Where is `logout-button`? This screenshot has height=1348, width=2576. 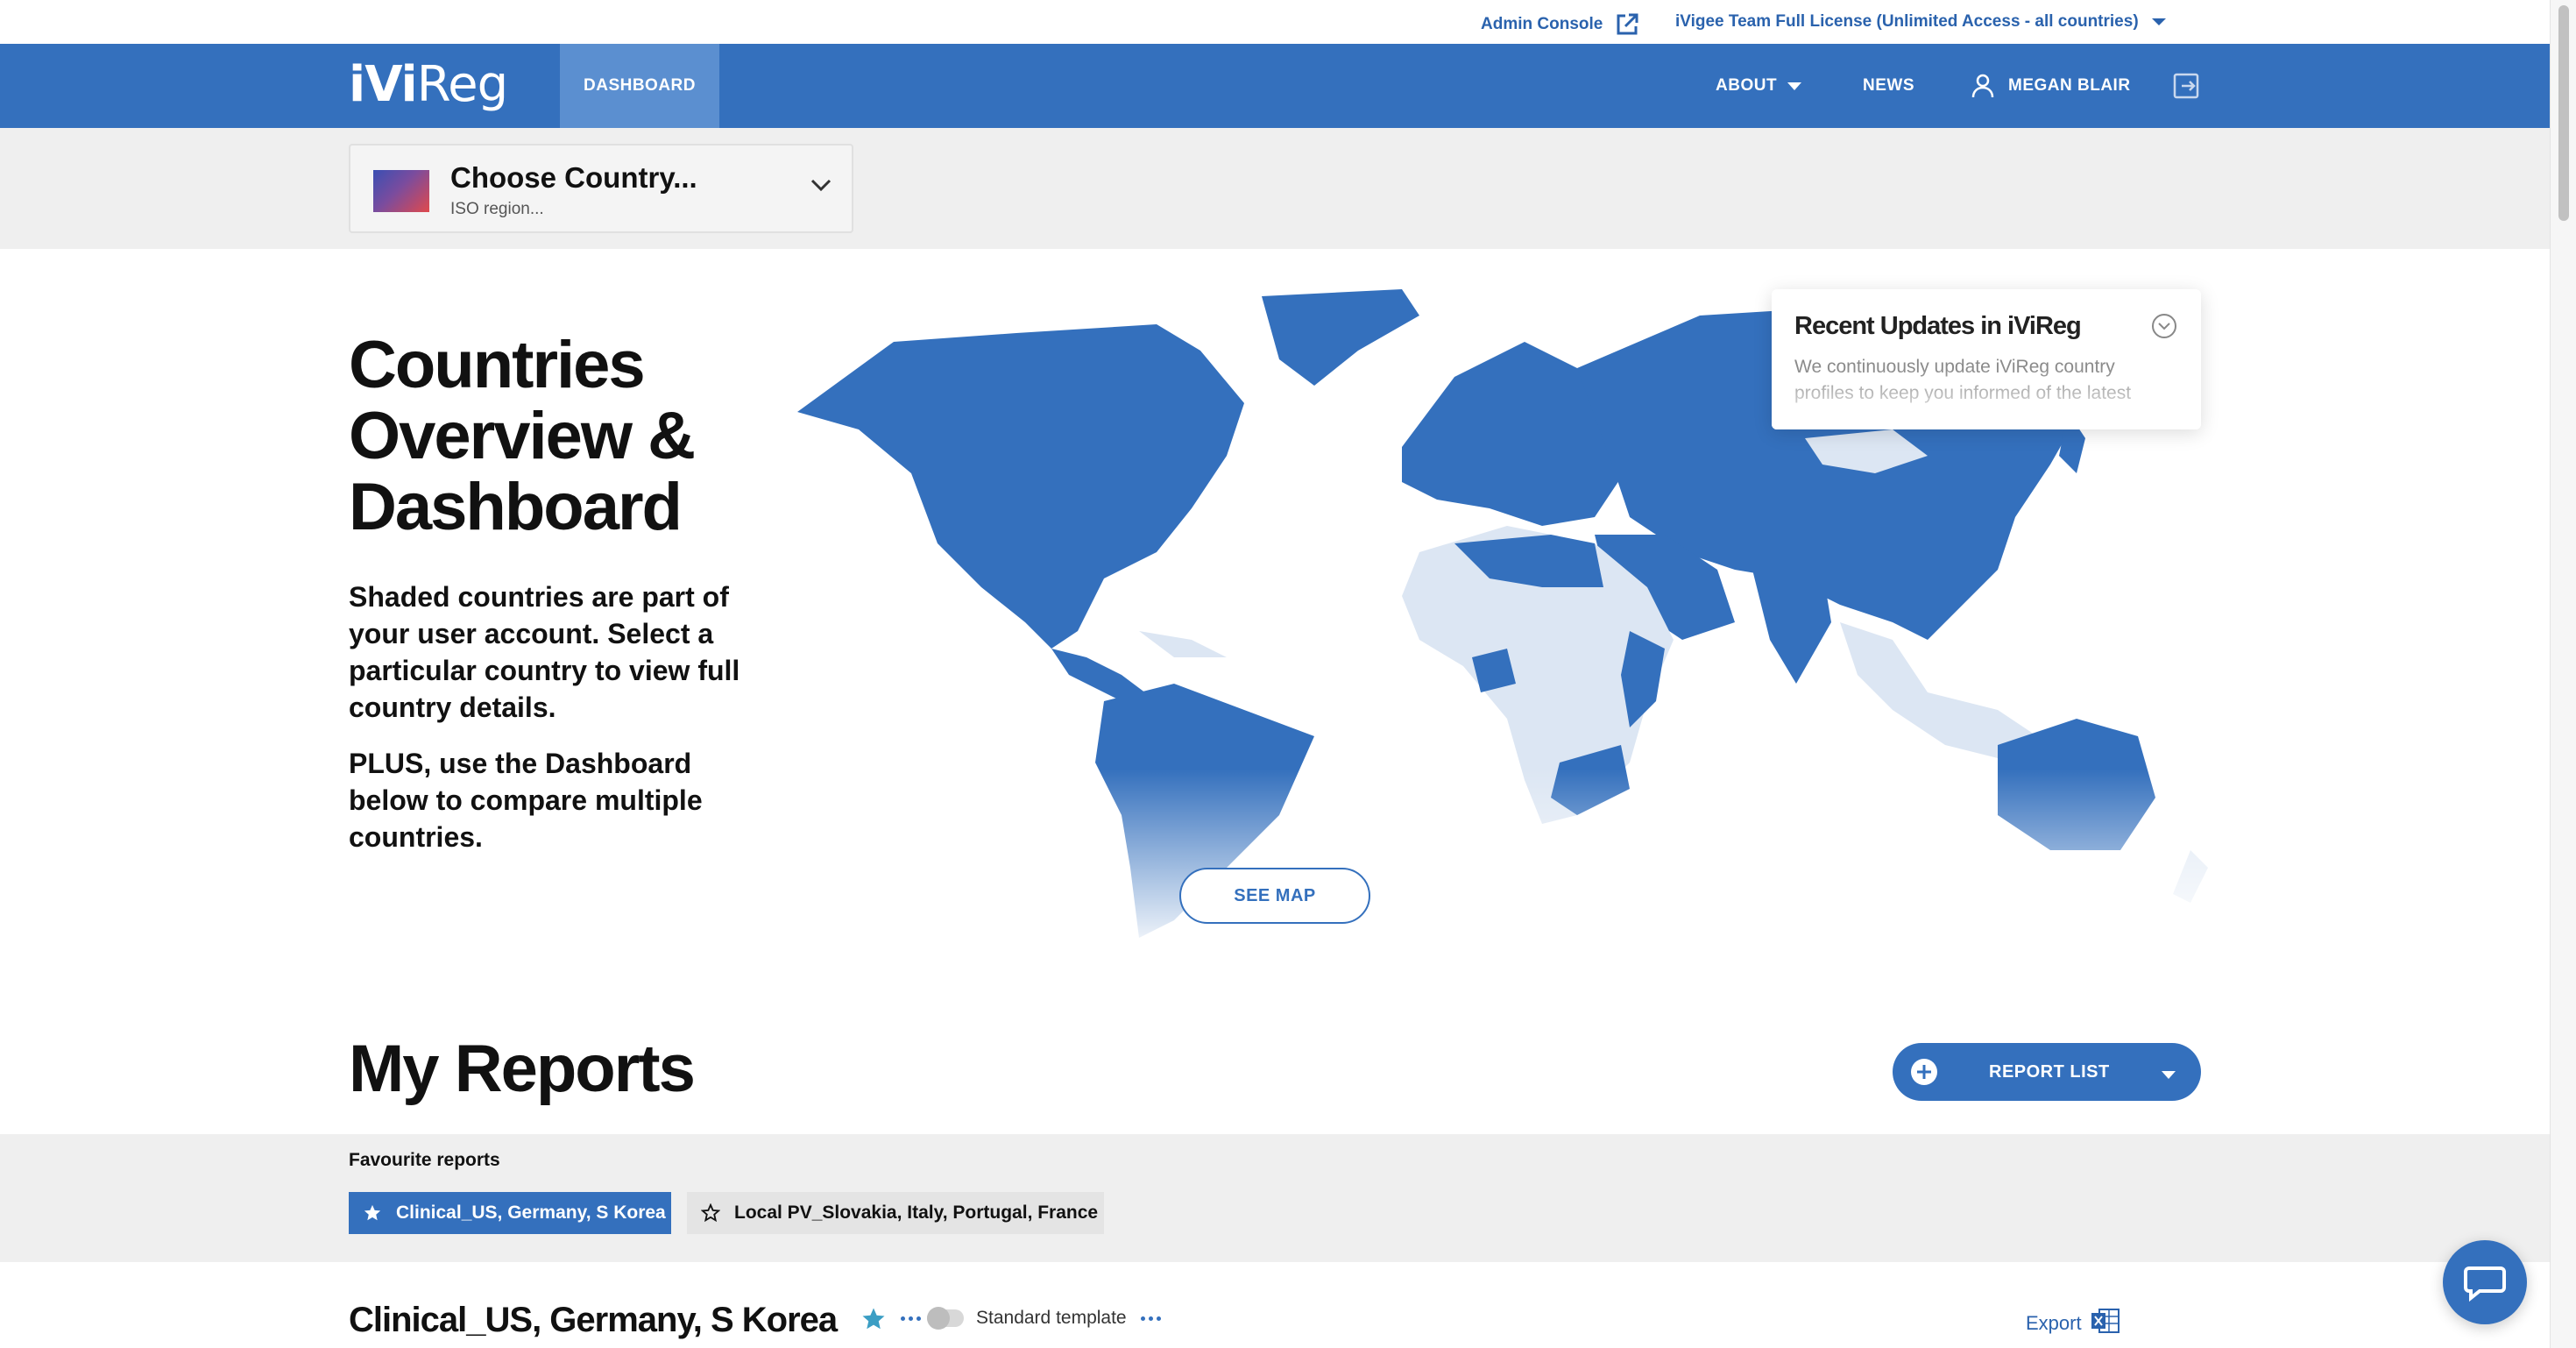
logout-button is located at coordinates (2186, 86).